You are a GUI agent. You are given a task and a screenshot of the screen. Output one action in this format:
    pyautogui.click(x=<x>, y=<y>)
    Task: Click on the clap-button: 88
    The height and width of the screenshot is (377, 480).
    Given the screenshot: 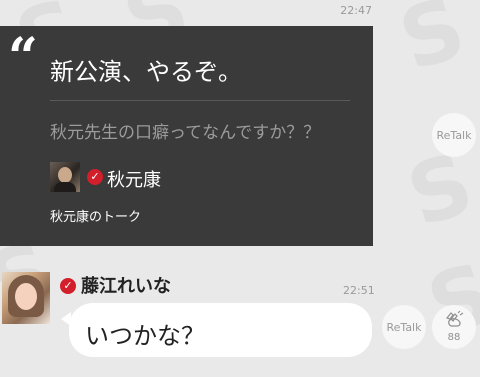 What is the action you would take?
    pyautogui.click(x=454, y=327)
    